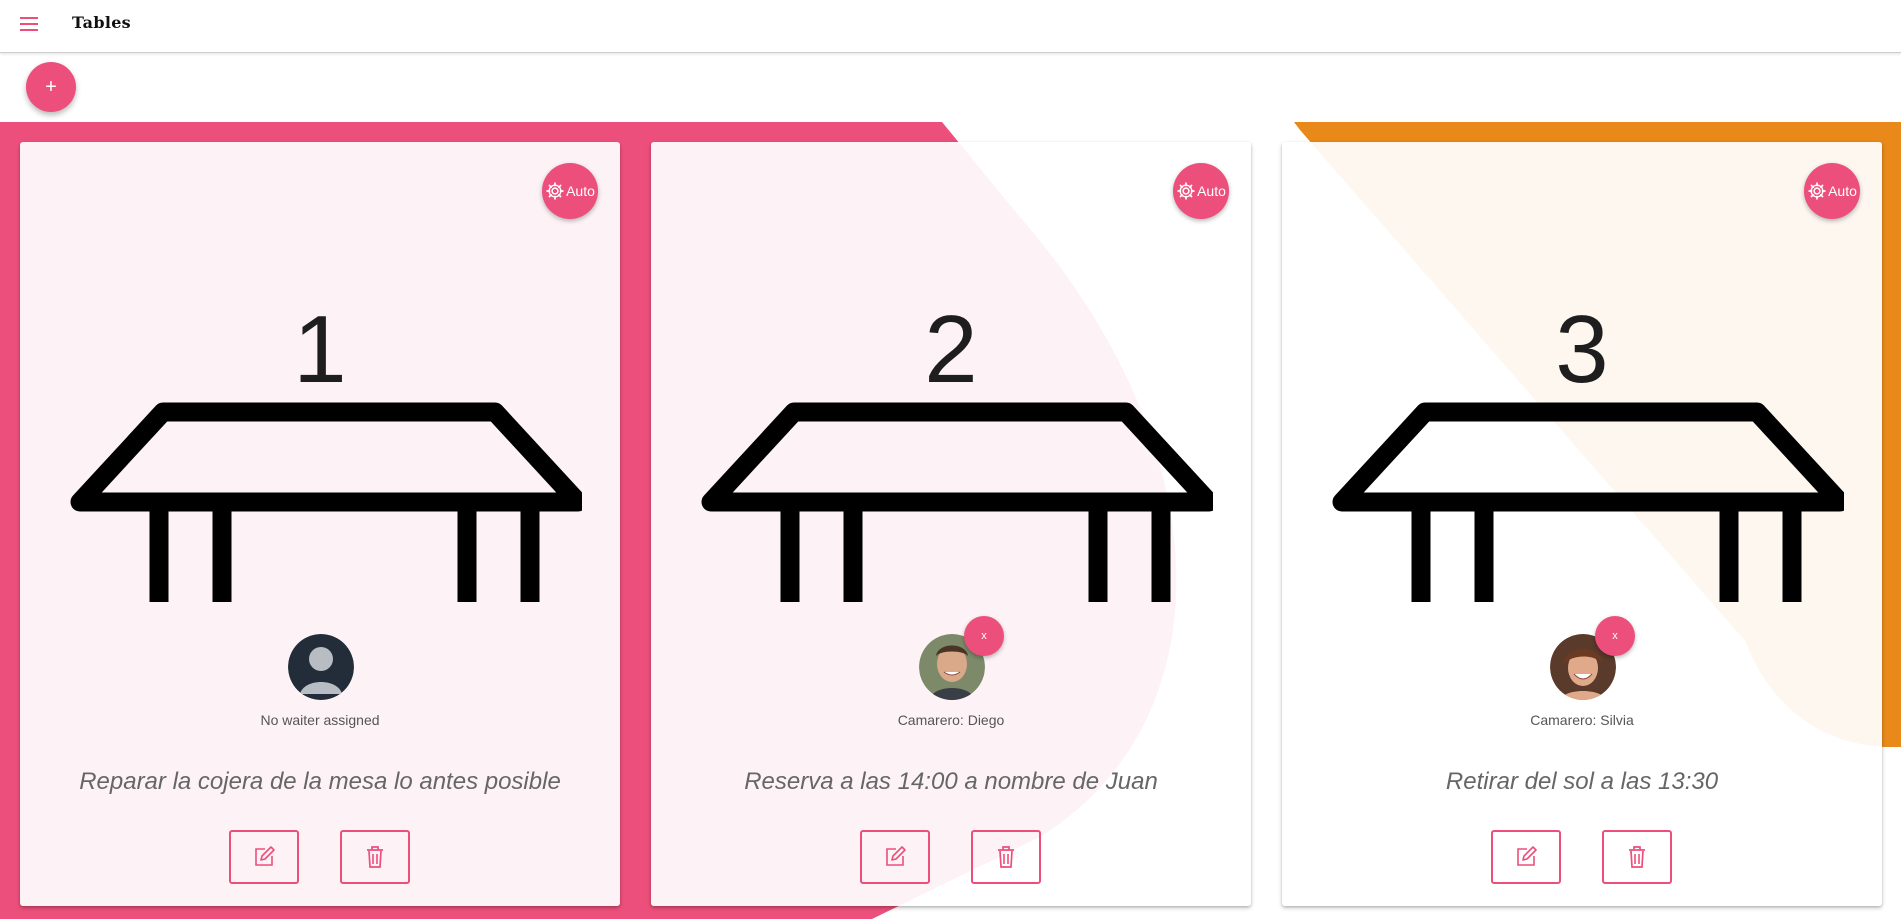 This screenshot has height=919, width=1901. I want to click on app-title: Tables, so click(101, 22).